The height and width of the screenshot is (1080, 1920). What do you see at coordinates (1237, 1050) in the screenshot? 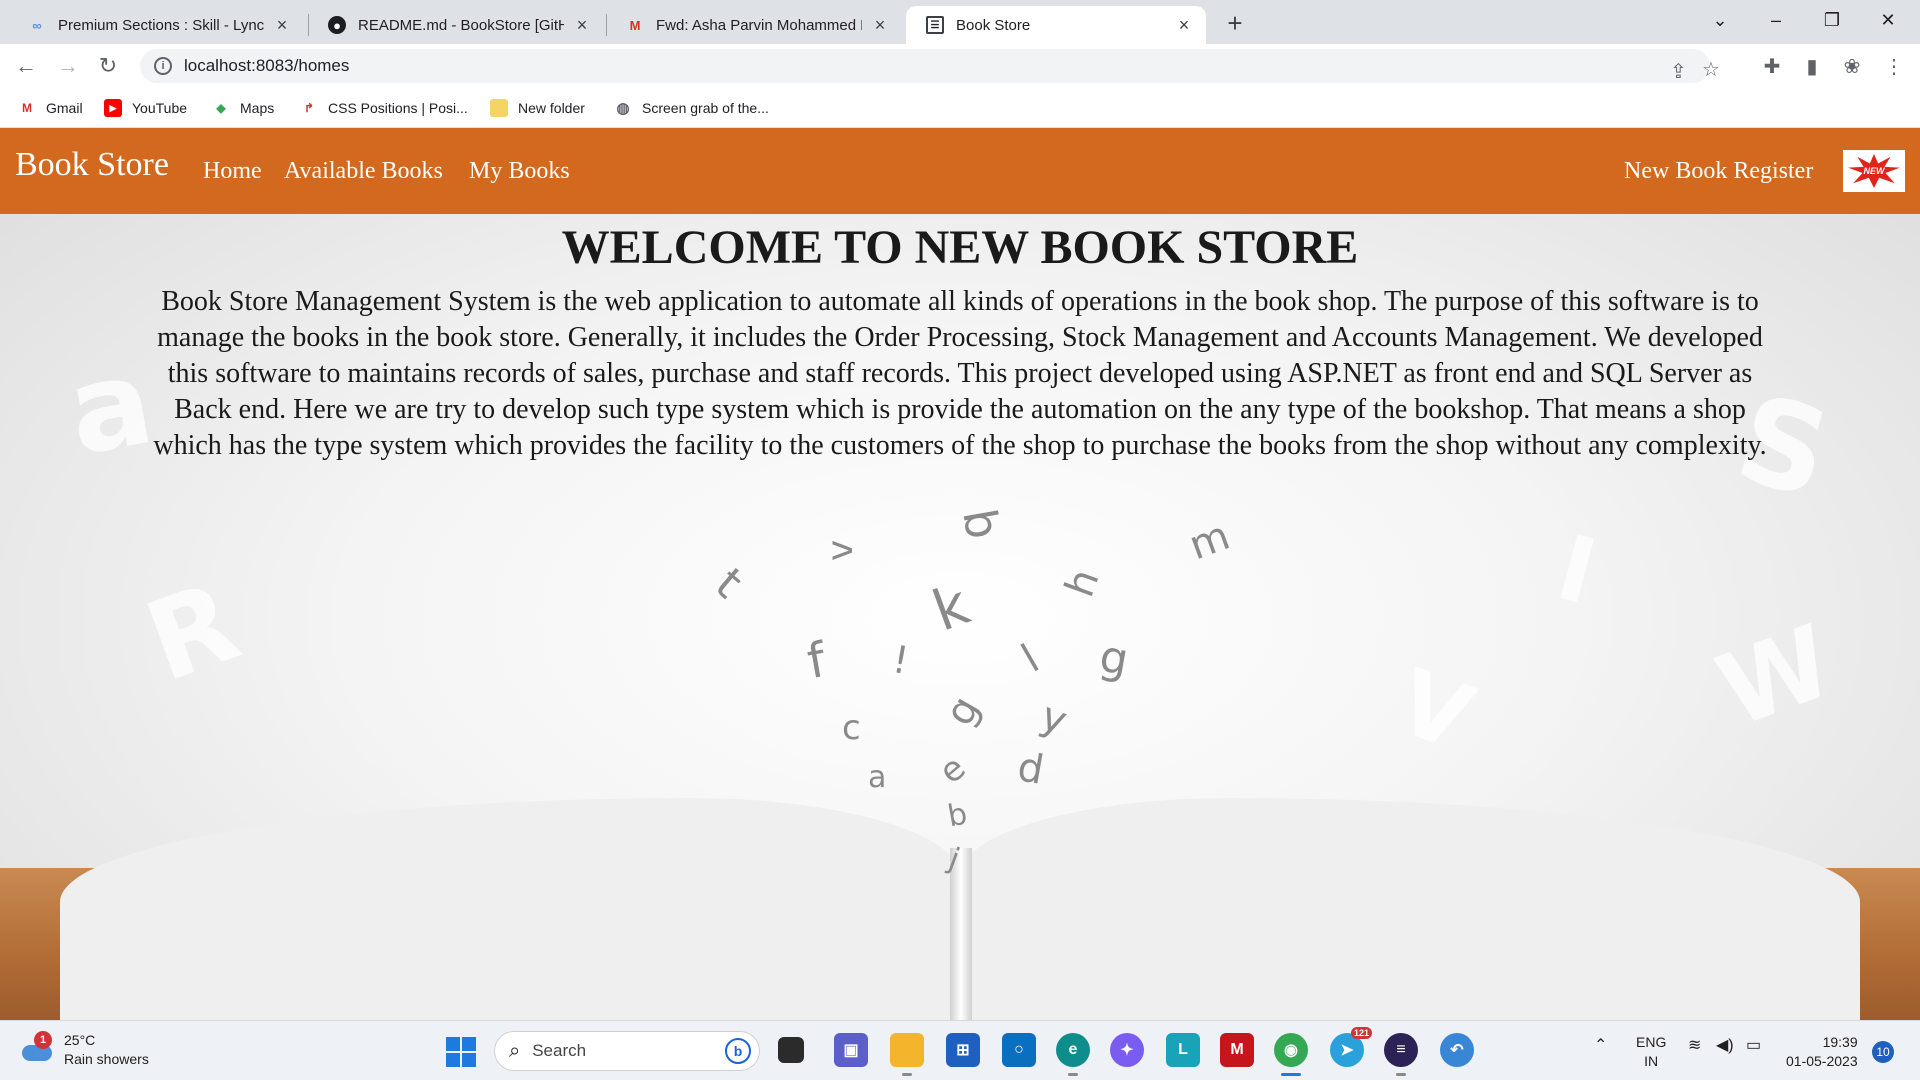
I see `mcafee-icon: M` at bounding box center [1237, 1050].